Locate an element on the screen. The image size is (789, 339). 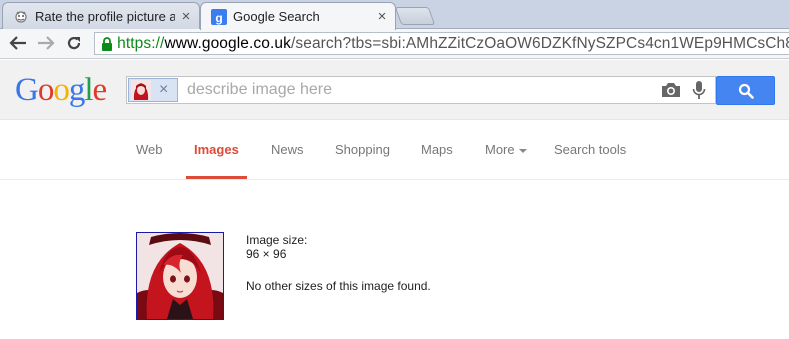
logo-letter: e is located at coordinates (100, 90).